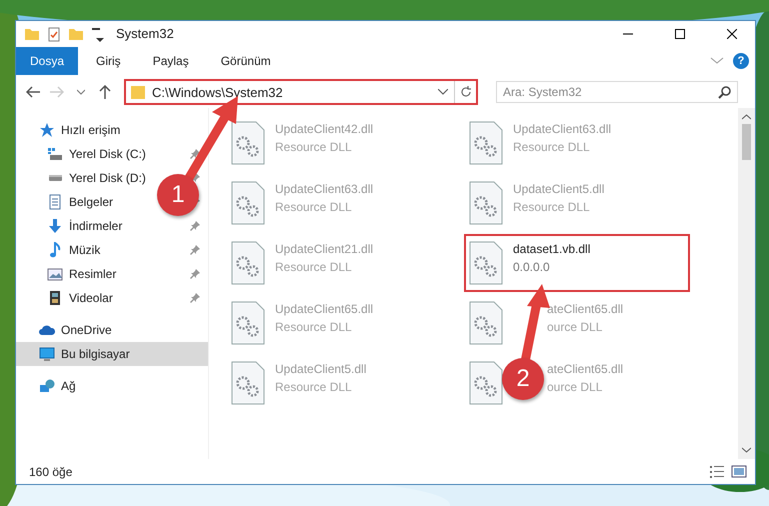 The height and width of the screenshot is (506, 769). Describe the element at coordinates (105, 92) in the screenshot. I see `up-arrow-icon` at that location.